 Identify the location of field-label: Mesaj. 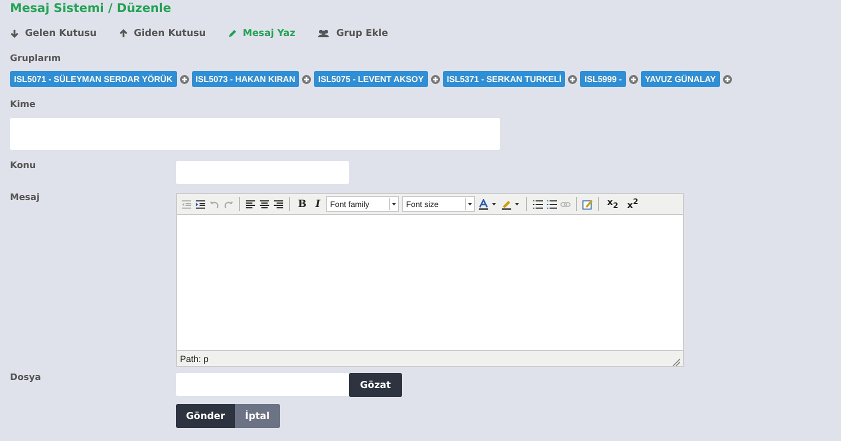
(25, 199).